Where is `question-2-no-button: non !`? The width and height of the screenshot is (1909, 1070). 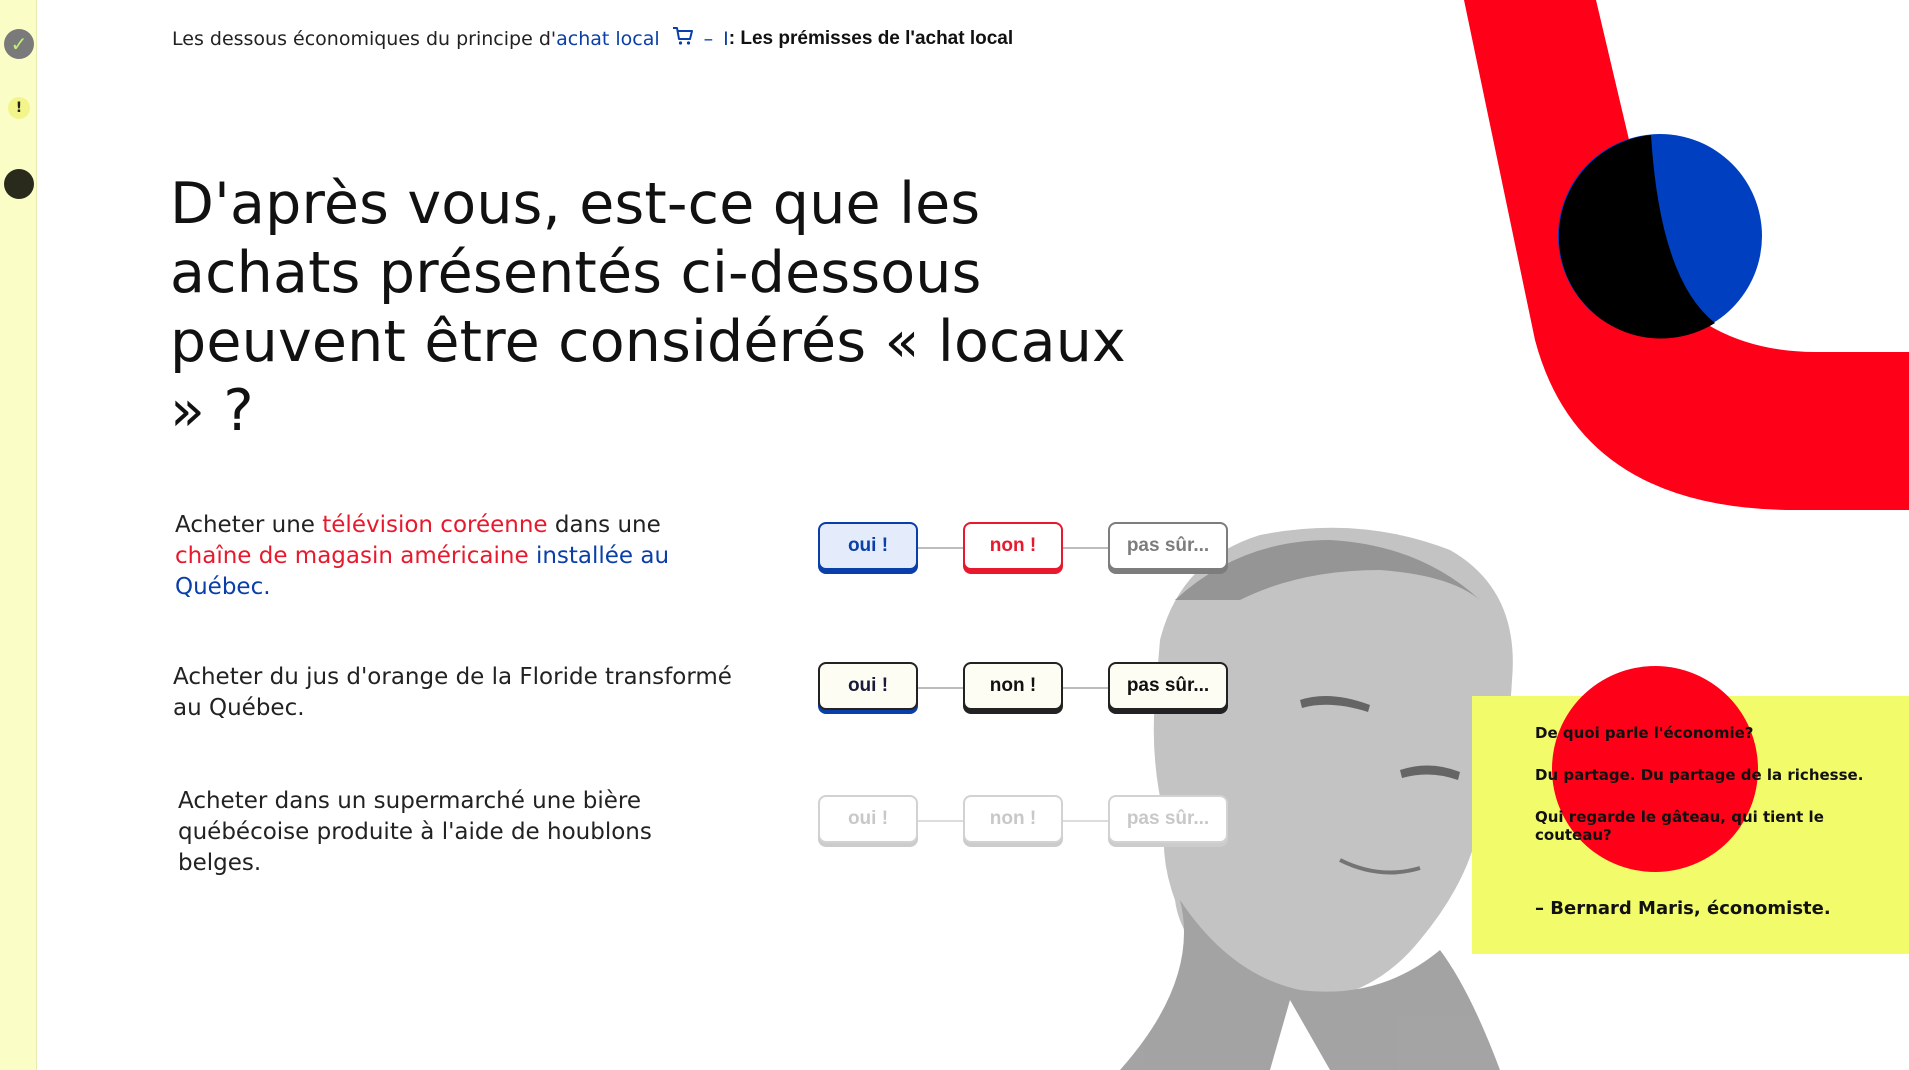 question-2-no-button: non ! is located at coordinates (1013, 686).